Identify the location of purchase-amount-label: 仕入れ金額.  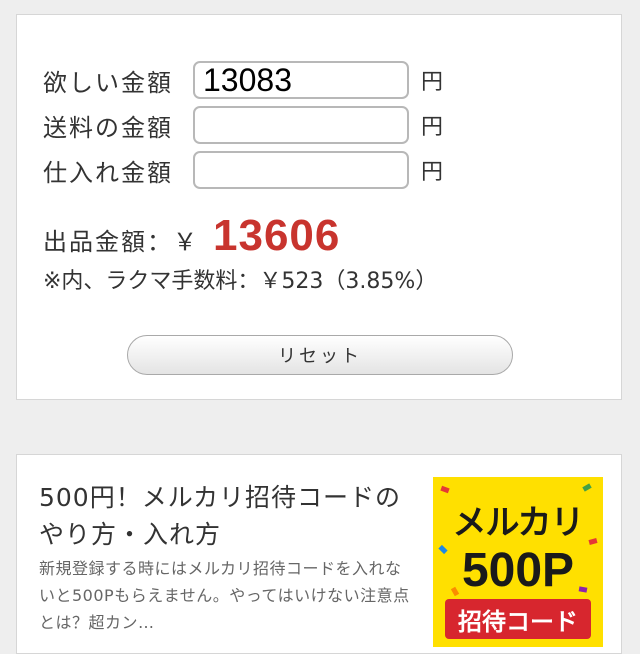
(108, 172).